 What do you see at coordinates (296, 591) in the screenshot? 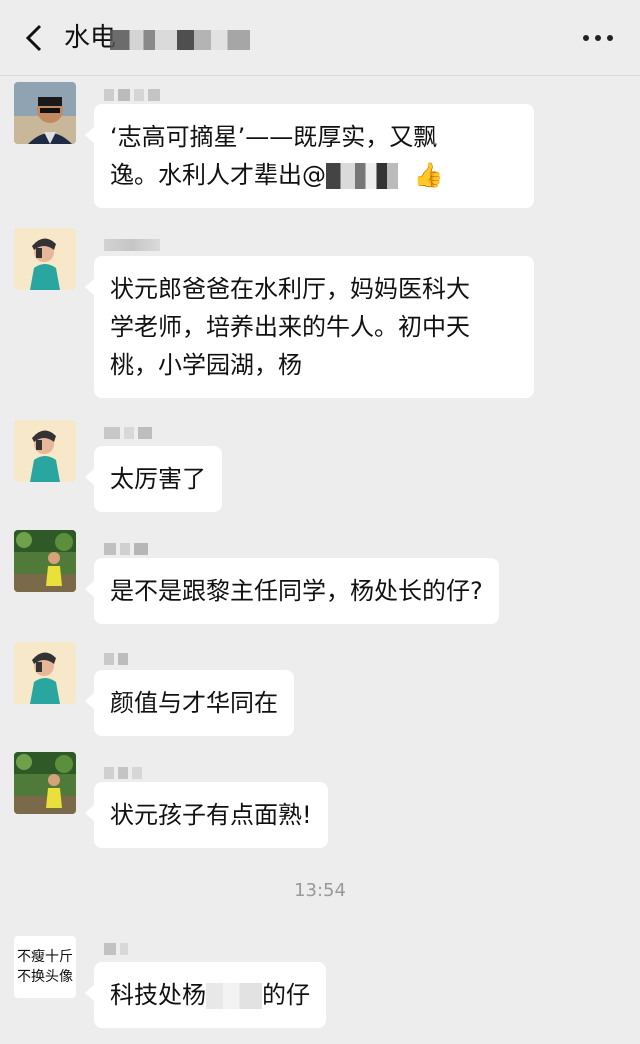
I see `message-text: 是不是跟黎主任同学，杨处长的仔?` at bounding box center [296, 591].